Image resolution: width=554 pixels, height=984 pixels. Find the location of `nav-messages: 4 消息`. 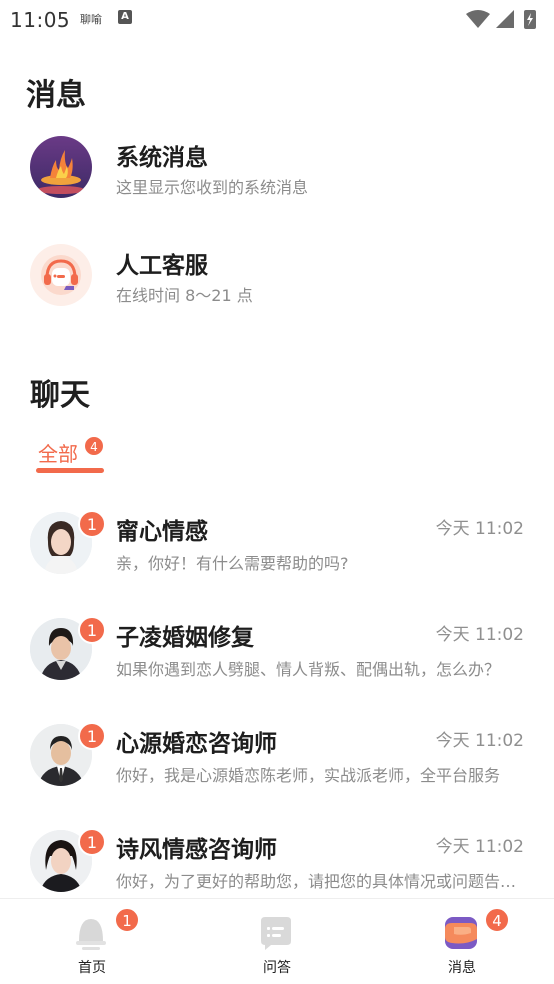

nav-messages: 4 消息 is located at coordinates (462, 941).